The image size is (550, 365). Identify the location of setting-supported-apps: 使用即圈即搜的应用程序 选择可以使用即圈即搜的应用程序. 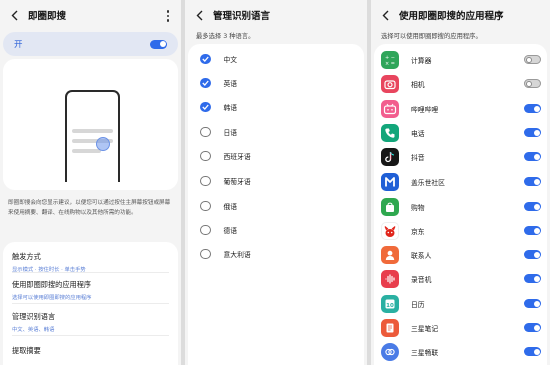
(90, 290).